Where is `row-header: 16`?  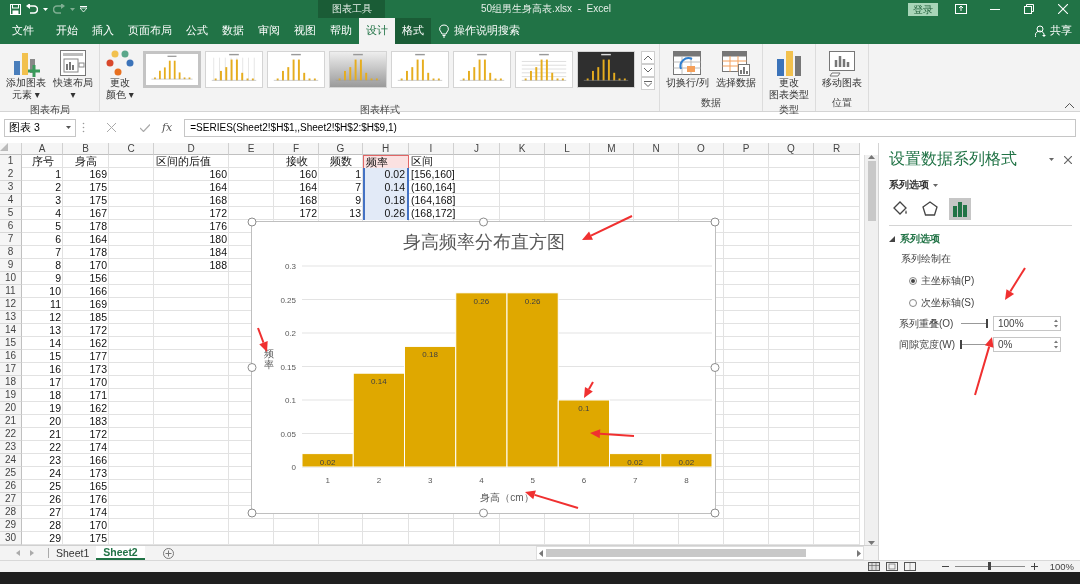
row-header: 16 is located at coordinates (11, 356).